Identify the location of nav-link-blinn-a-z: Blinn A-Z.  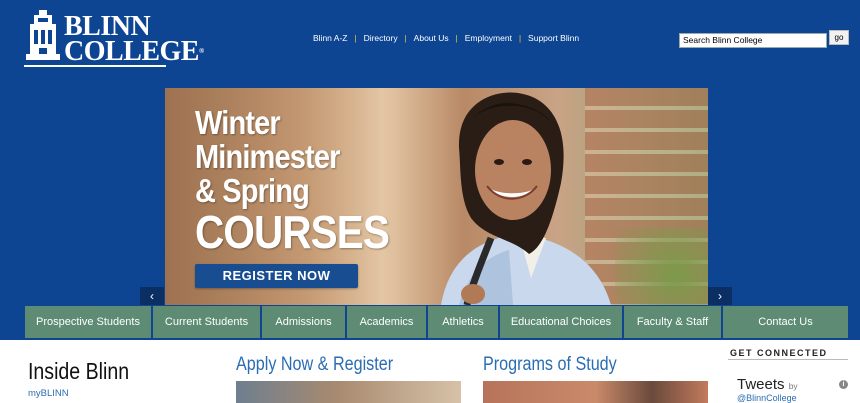
(330, 38).